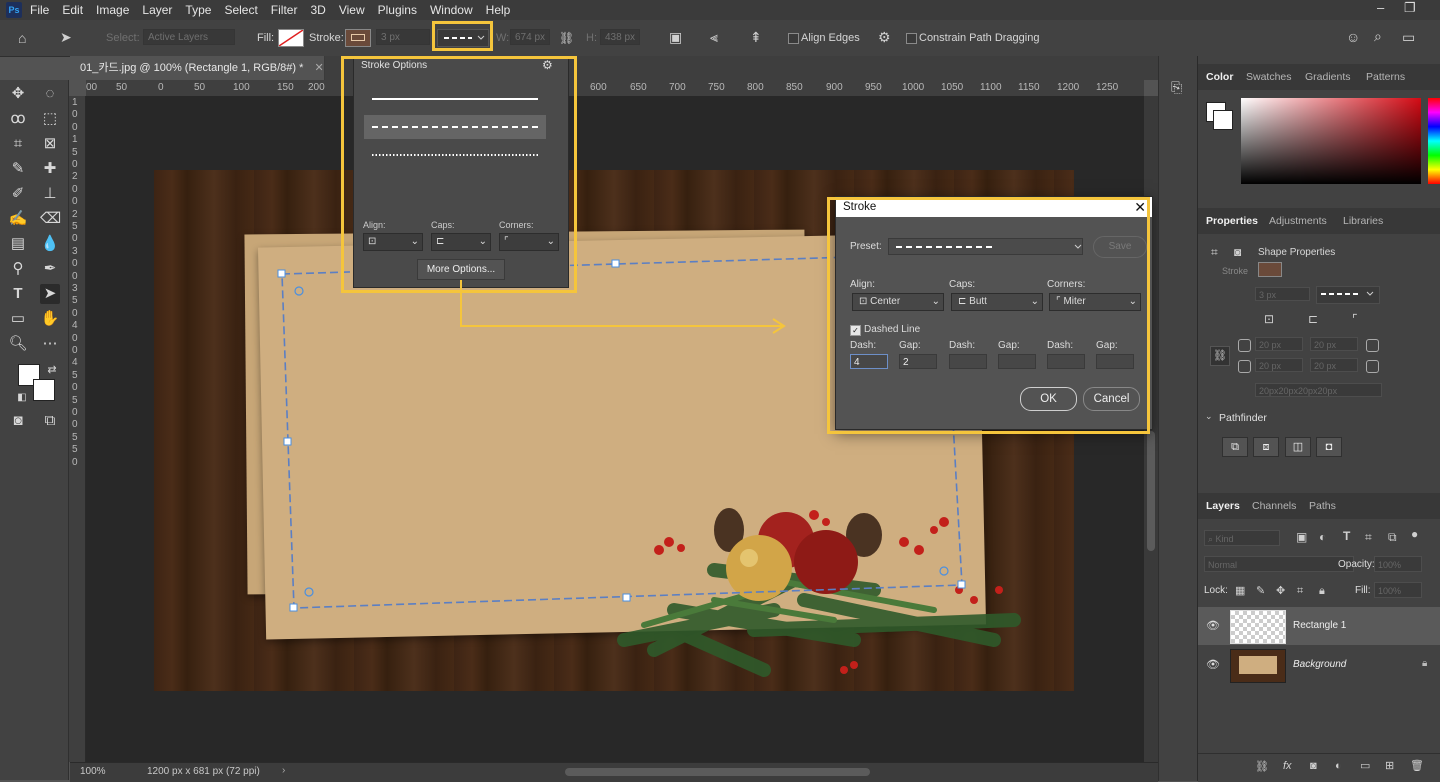 This screenshot has width=1440, height=782. What do you see at coordinates (1355, 319) in the screenshot?
I see `properties-corners-icon: ⌜` at bounding box center [1355, 319].